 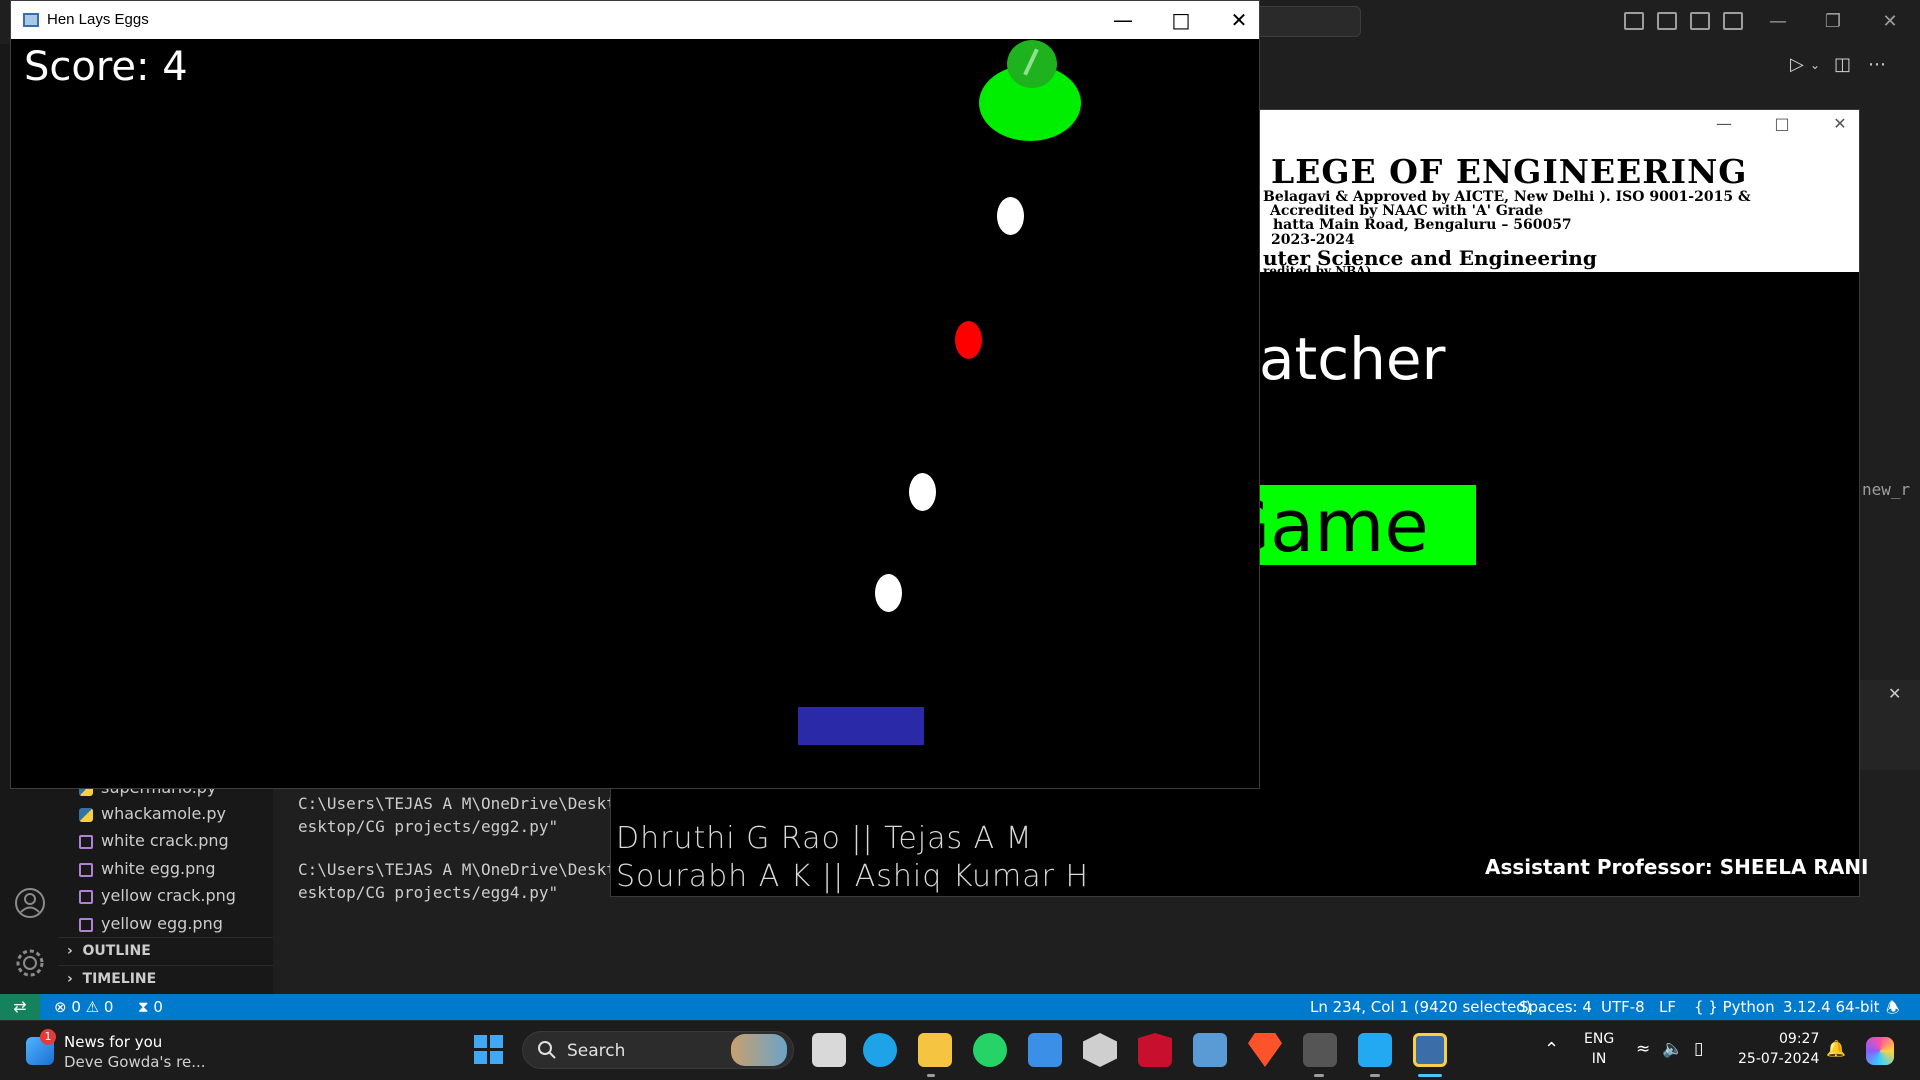 What do you see at coordinates (152, 817) in the screenshot?
I see `file-item: whackamole.py` at bounding box center [152, 817].